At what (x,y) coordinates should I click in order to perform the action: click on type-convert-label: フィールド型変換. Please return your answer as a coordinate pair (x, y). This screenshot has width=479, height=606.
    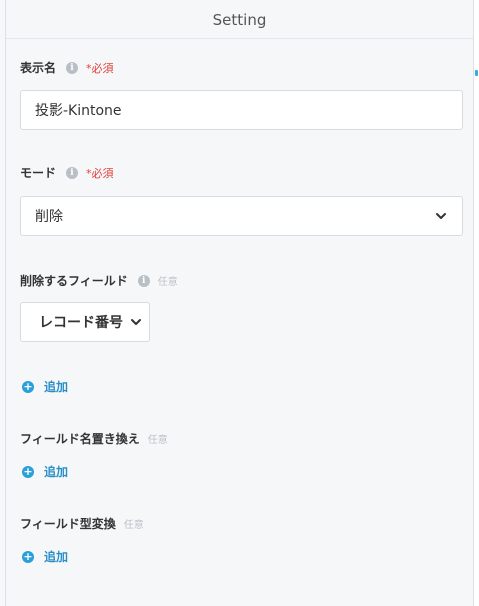
    Looking at the image, I should click on (68, 524).